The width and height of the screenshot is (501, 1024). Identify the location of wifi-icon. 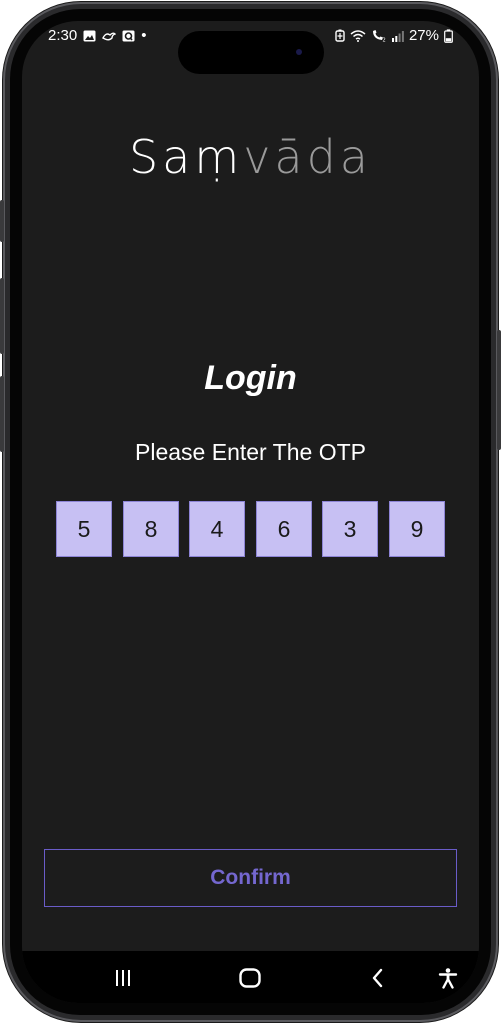
(358, 35).